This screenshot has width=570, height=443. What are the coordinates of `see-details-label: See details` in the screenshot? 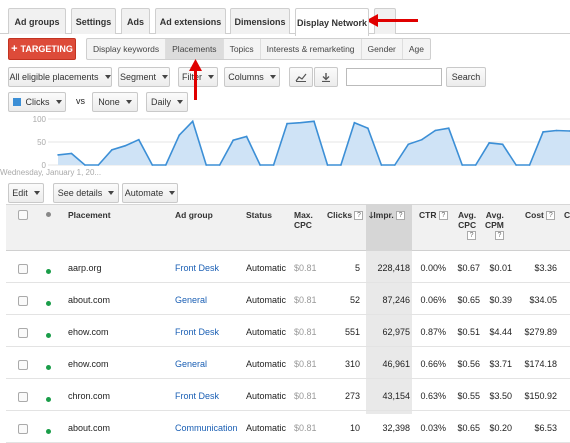 It's located at (80, 193).